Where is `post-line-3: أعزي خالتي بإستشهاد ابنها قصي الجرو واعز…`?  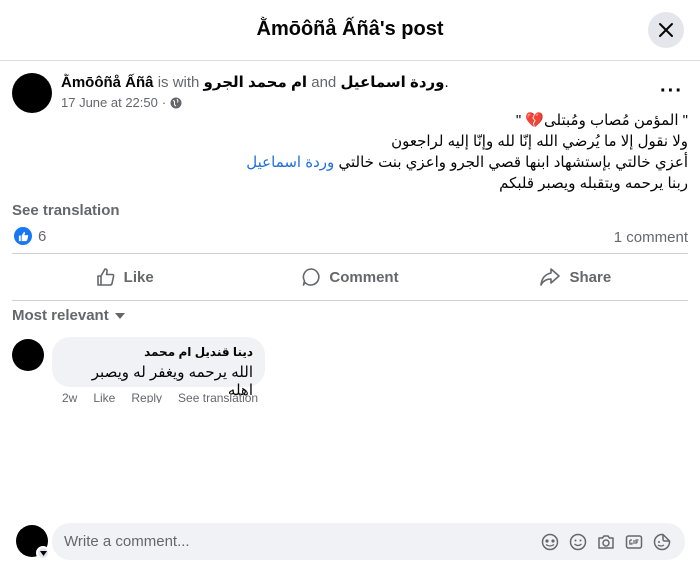 post-line-3: أعزي خالتي بإستشهاد ابنها قصي الجرو واعز… is located at coordinates (388, 162).